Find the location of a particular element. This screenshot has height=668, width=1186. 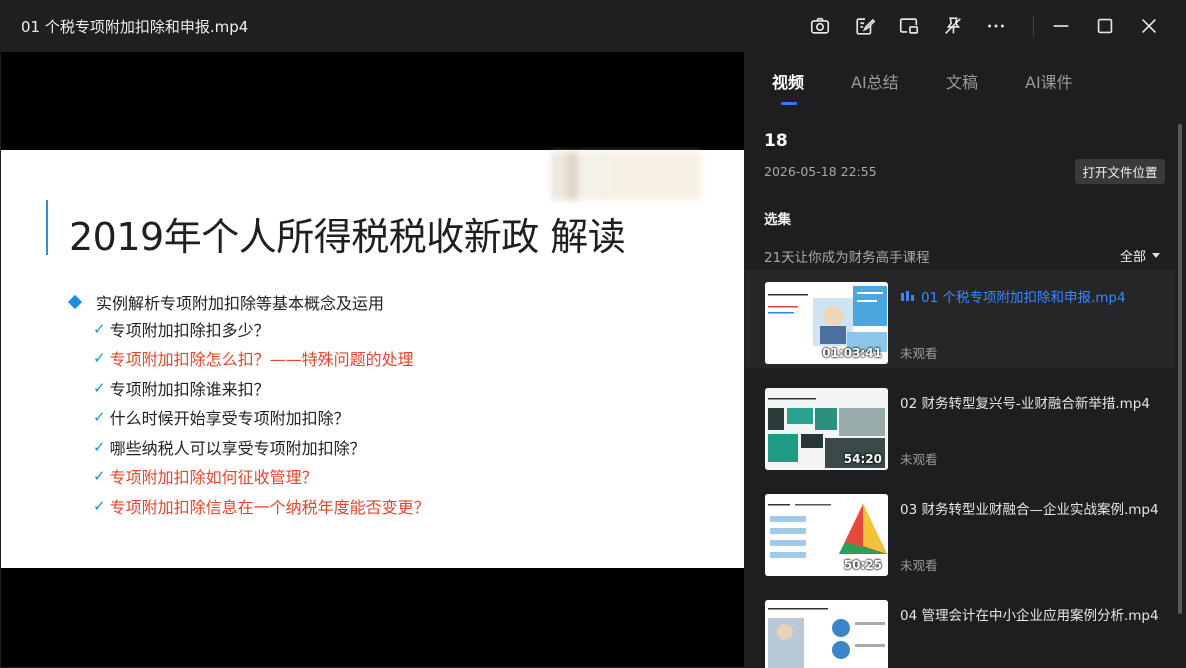

episode-title: 03 财务转型业财融合—企业实战案例.mp4 is located at coordinates (1029, 510).